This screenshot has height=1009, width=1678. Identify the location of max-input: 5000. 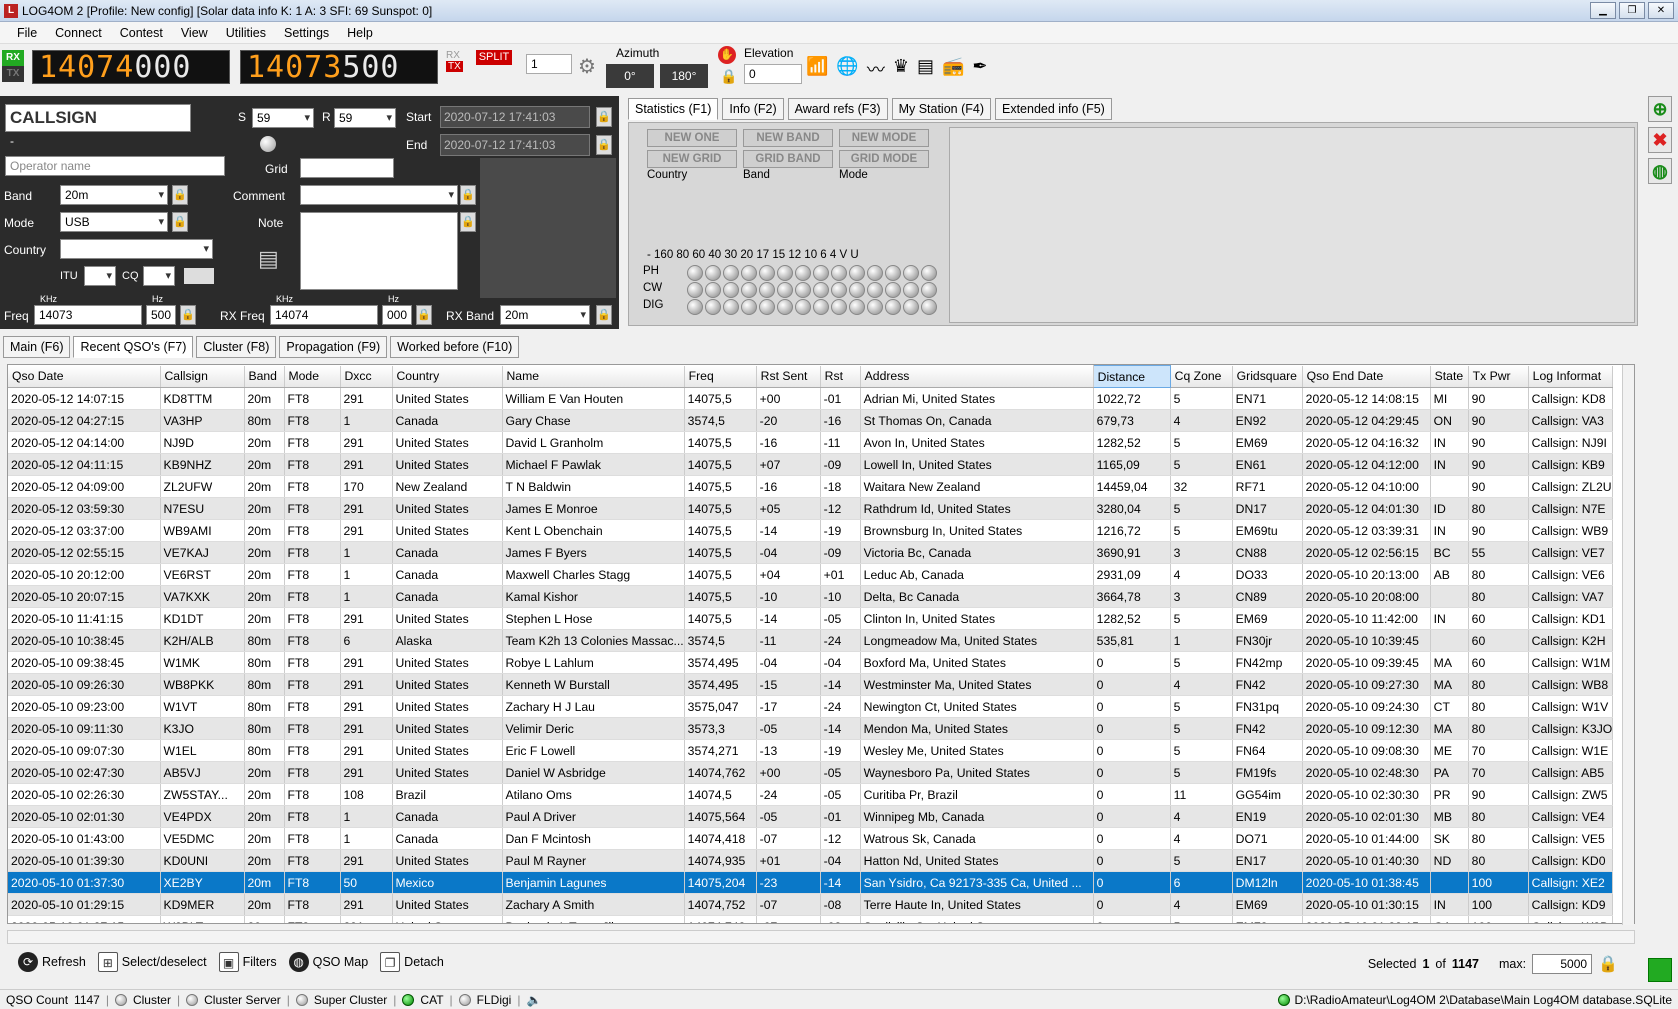
(1562, 964).